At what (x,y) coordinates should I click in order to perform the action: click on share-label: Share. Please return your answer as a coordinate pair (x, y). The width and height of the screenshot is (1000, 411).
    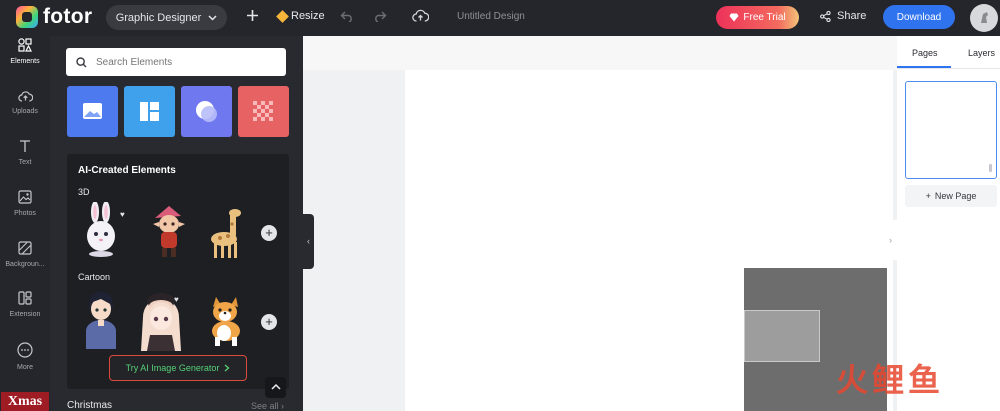
    Looking at the image, I should click on (852, 16).